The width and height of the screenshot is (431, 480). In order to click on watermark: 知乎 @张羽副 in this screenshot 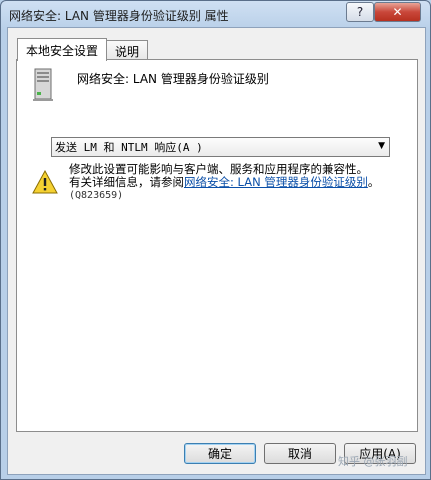, I will do `click(373, 461)`.